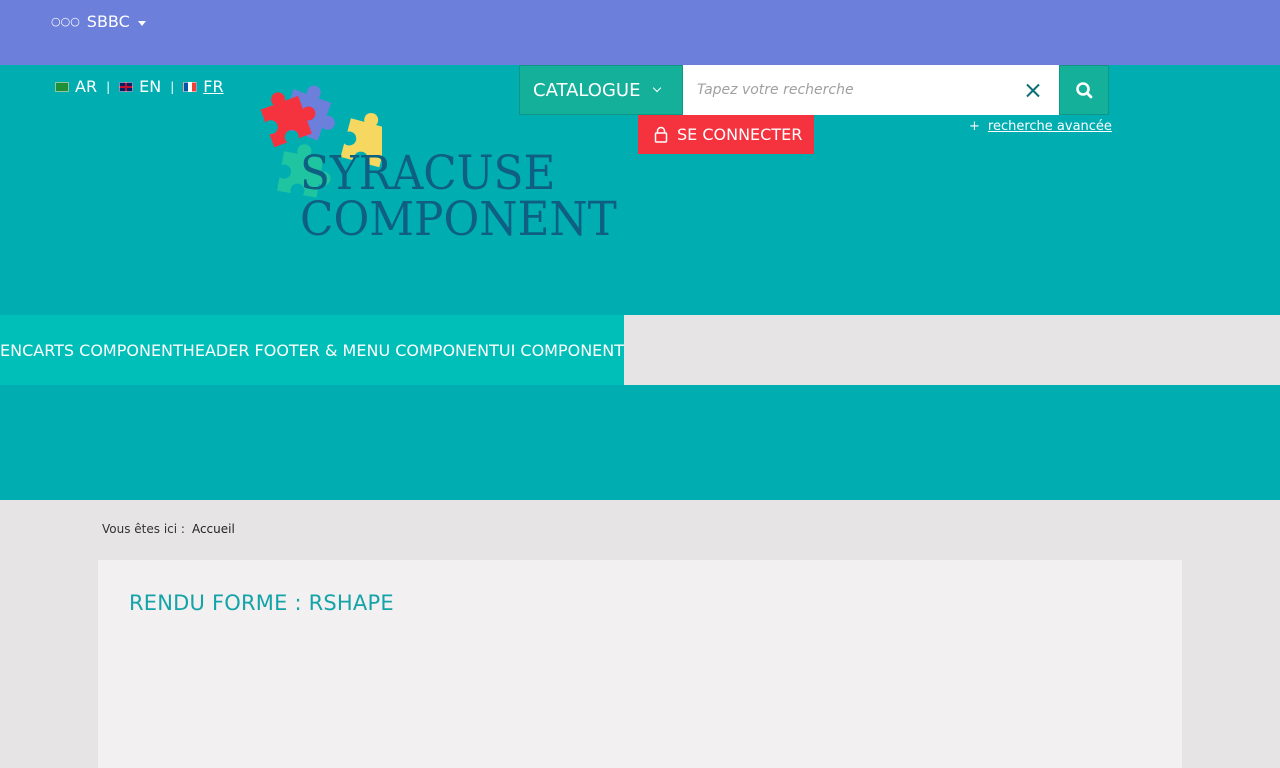 The height and width of the screenshot is (768, 1280). Describe the element at coordinates (213, 86) in the screenshot. I see `lang-fr-label: FR` at that location.